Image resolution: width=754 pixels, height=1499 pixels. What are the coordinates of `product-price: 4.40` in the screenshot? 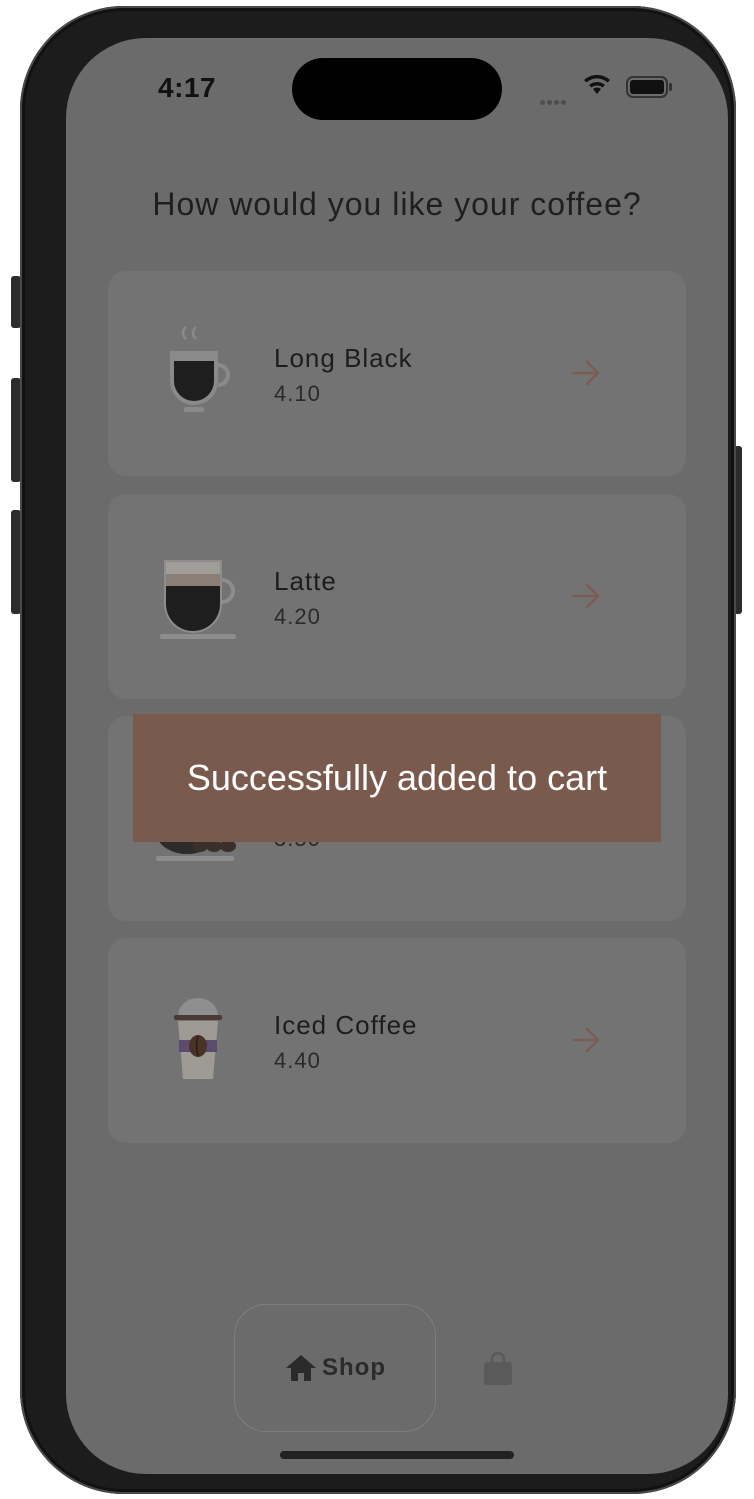 It's located at (297, 1060).